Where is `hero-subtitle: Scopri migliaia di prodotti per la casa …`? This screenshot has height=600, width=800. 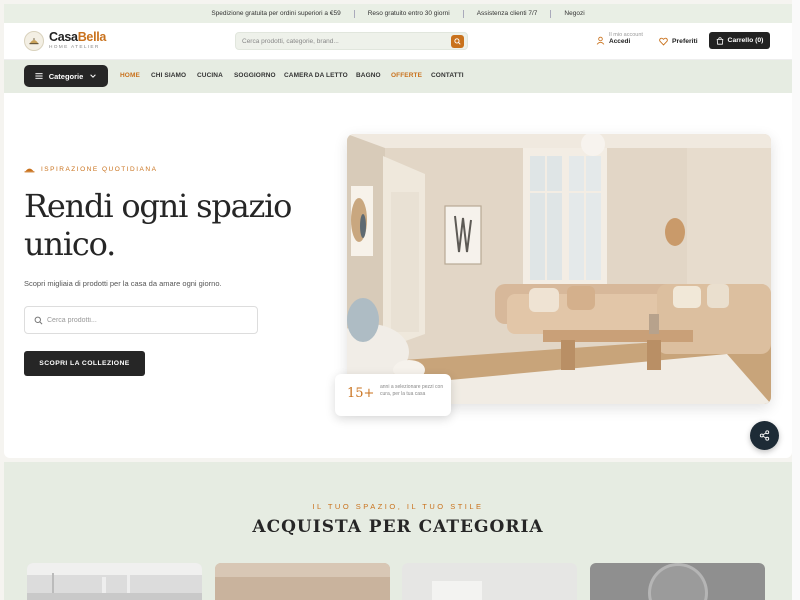 hero-subtitle: Scopri migliaia di prodotti per la casa … is located at coordinates (123, 283).